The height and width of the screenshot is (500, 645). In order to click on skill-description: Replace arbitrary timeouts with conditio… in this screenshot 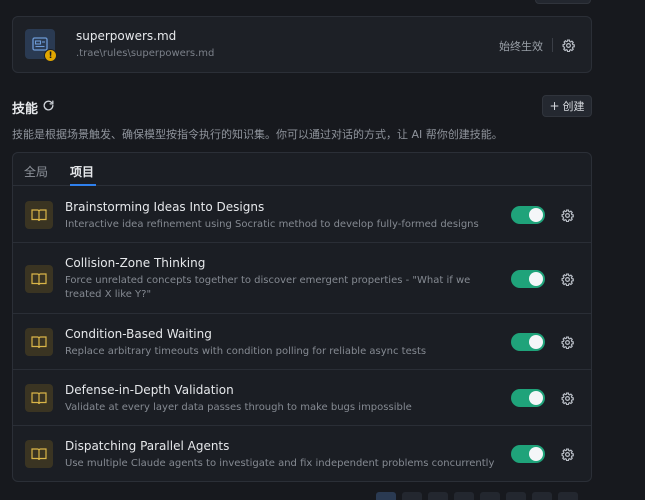, I will do `click(246, 351)`.